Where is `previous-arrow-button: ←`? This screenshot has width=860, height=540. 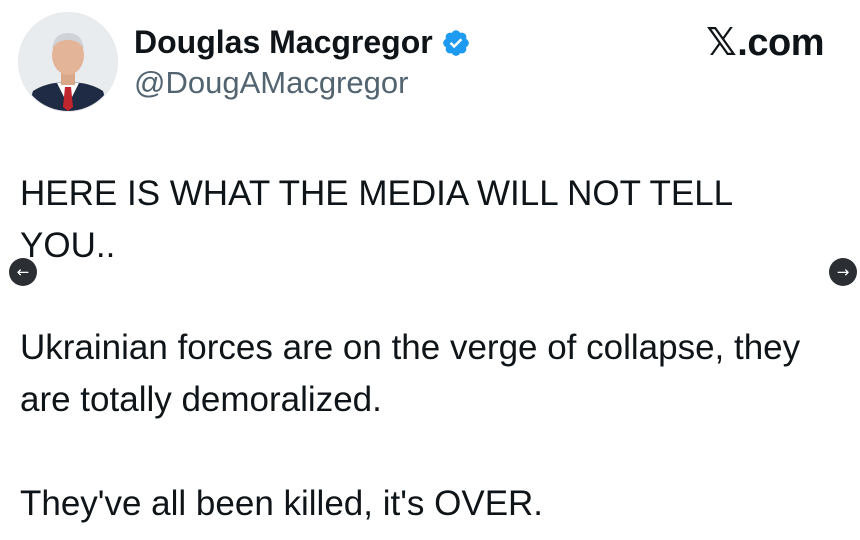
previous-arrow-button: ← is located at coordinates (23, 272).